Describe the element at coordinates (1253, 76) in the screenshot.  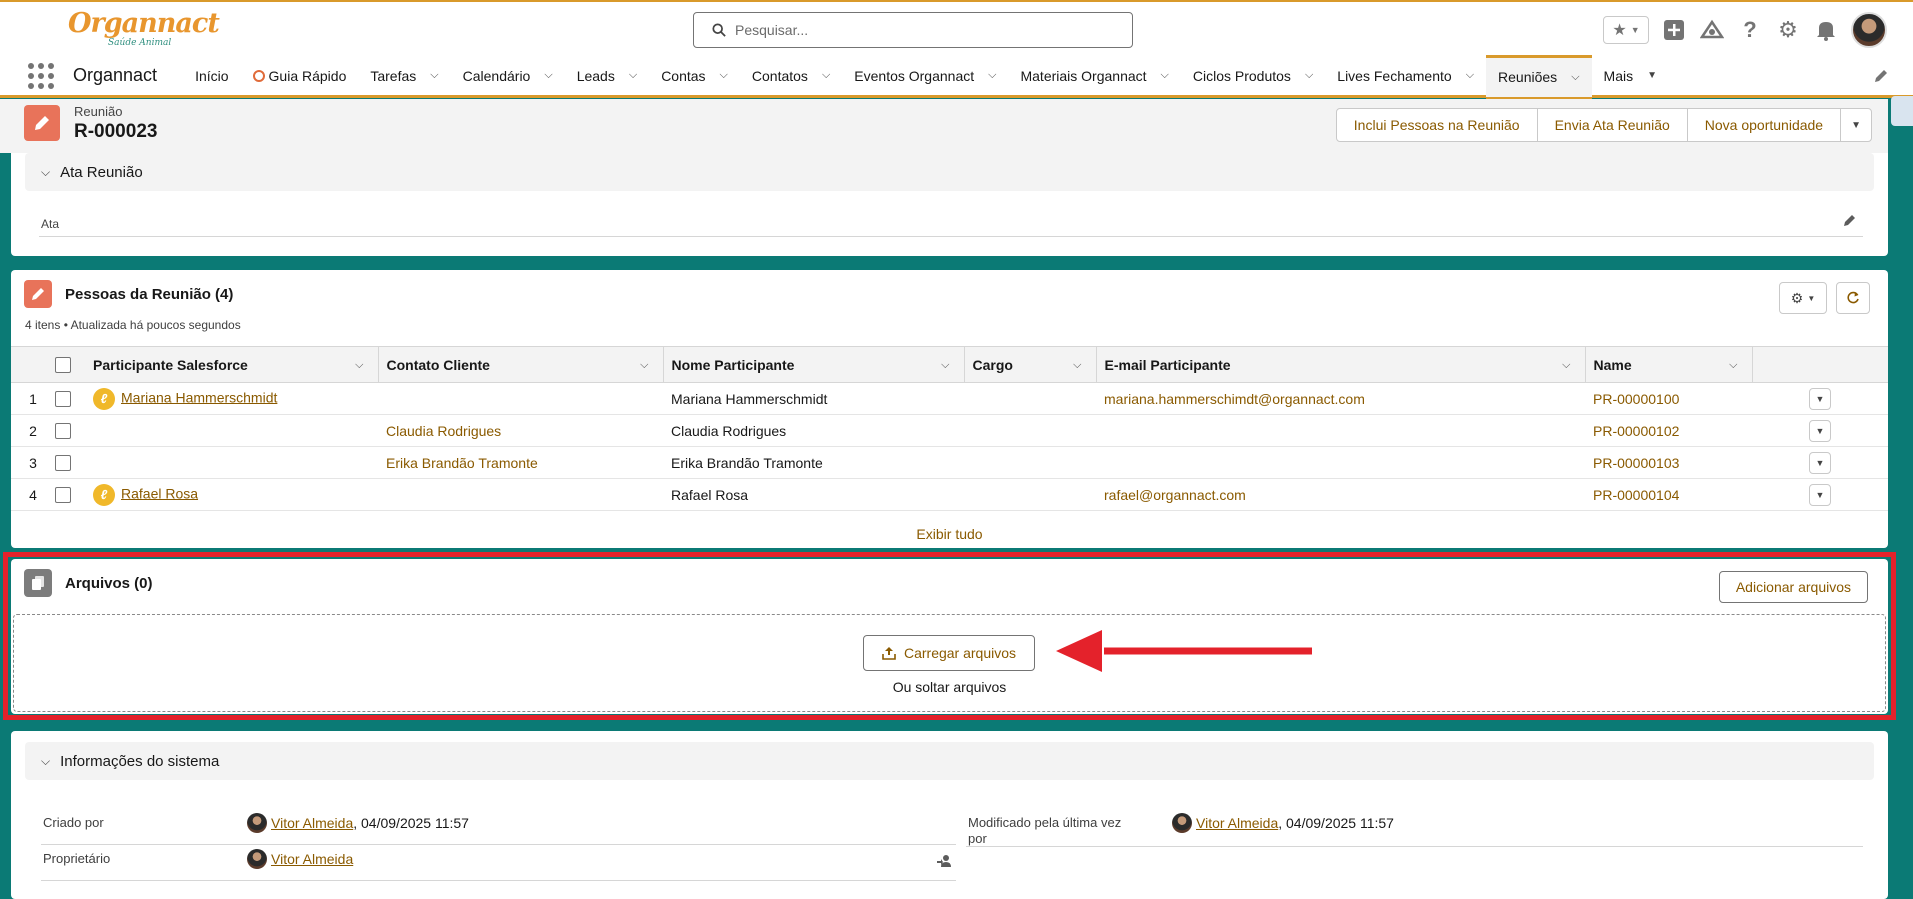
I see `nav-item-ciclos: Ciclos Produtos ⌵` at that location.